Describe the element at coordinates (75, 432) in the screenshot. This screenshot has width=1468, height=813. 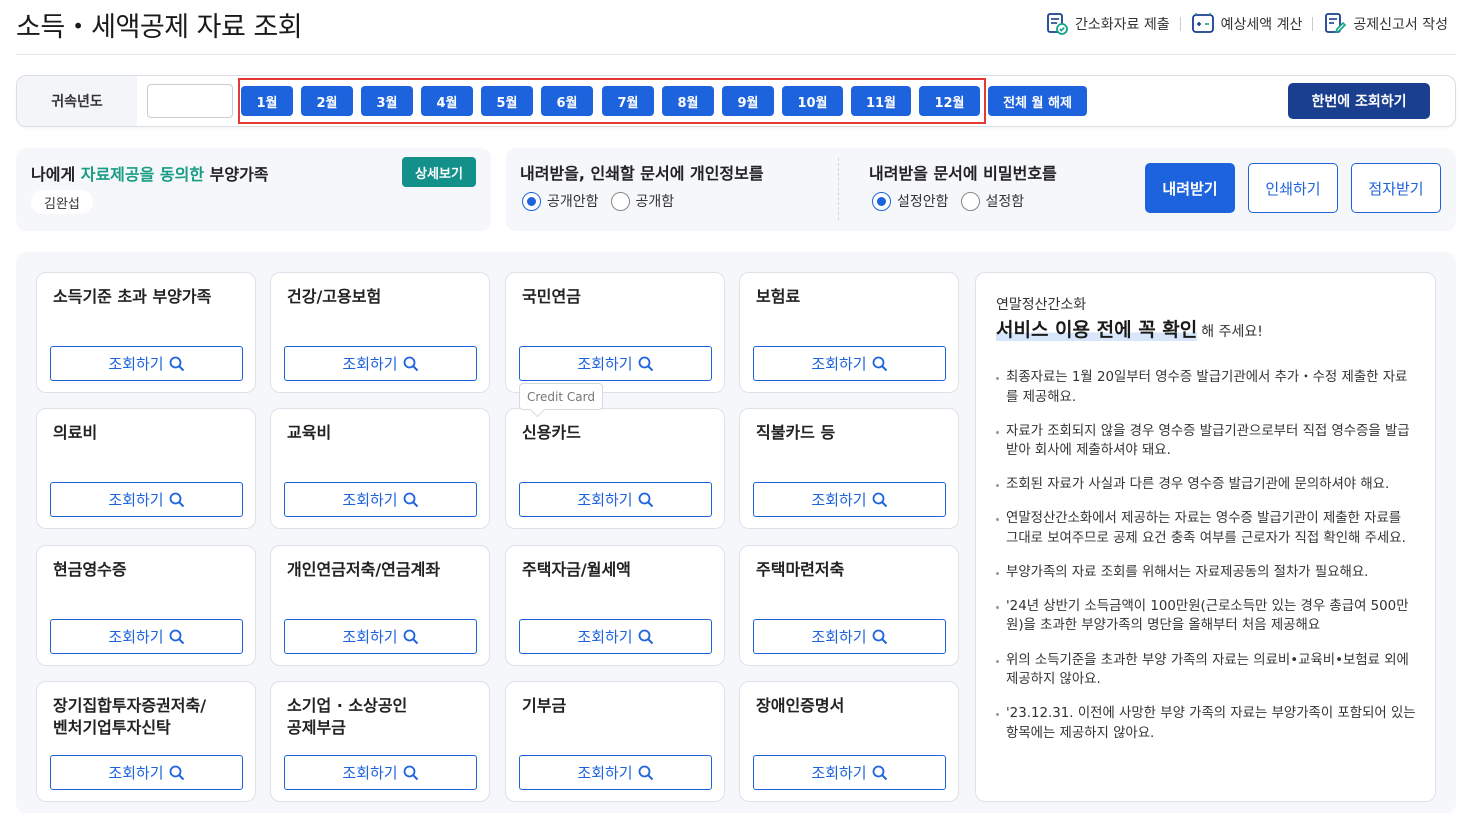
I see `card-title: 의료비` at that location.